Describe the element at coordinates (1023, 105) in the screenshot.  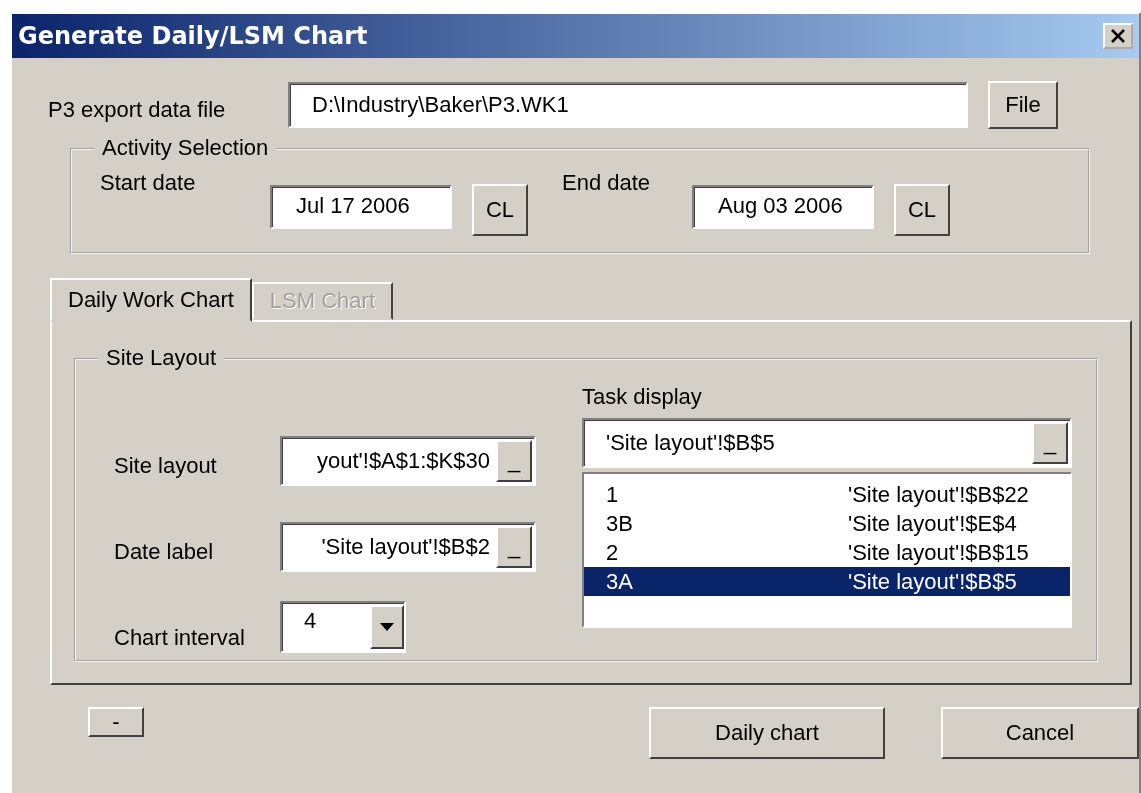
I see `file-button: File` at that location.